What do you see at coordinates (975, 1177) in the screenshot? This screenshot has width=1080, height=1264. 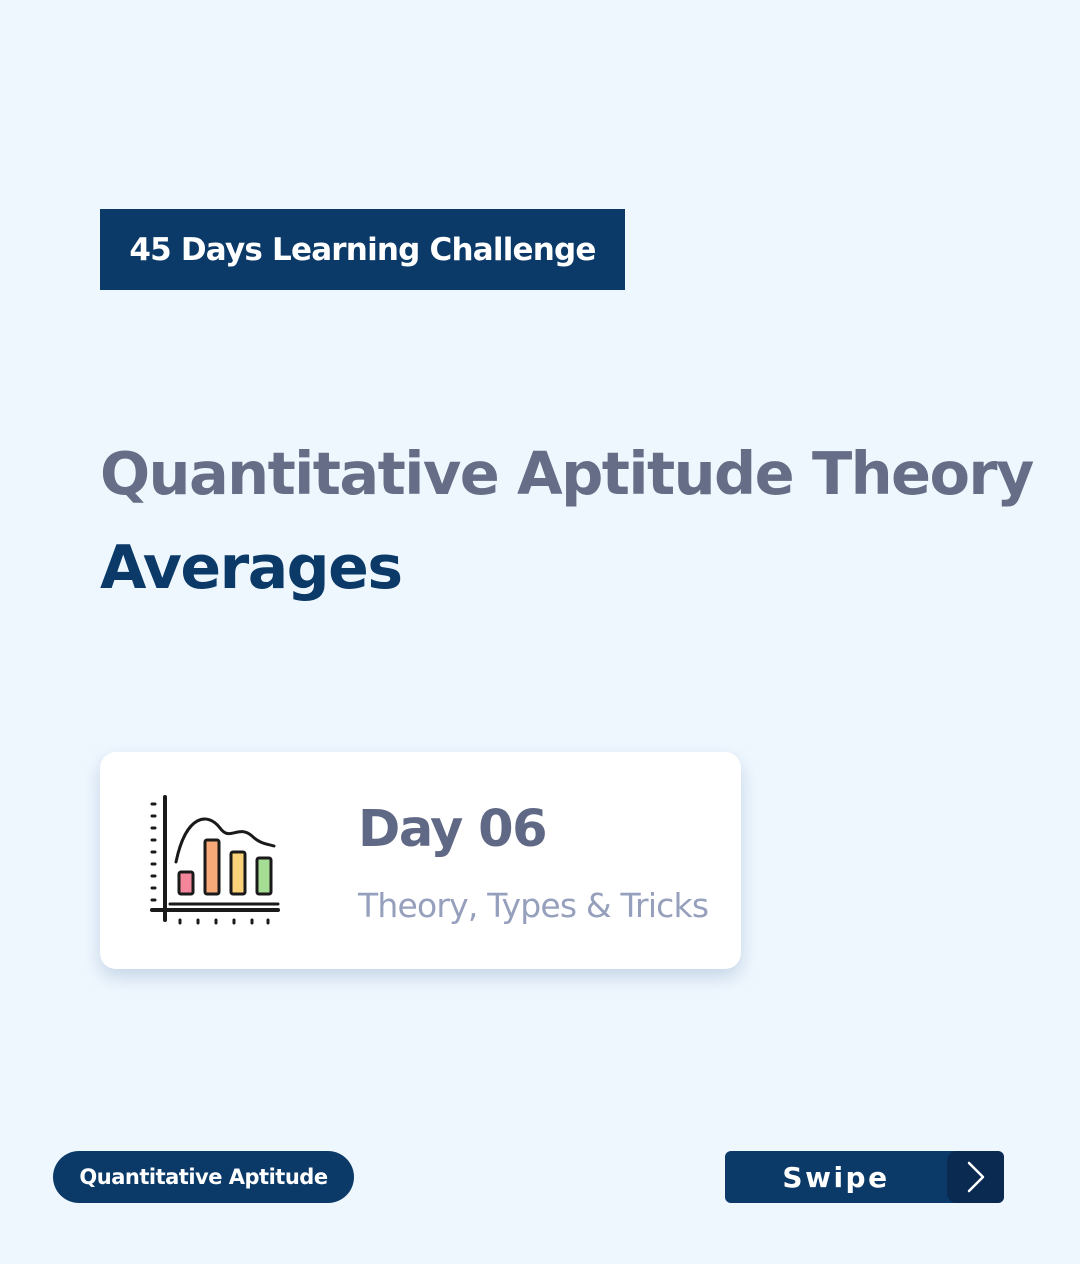 I see `chevron-right-icon` at bounding box center [975, 1177].